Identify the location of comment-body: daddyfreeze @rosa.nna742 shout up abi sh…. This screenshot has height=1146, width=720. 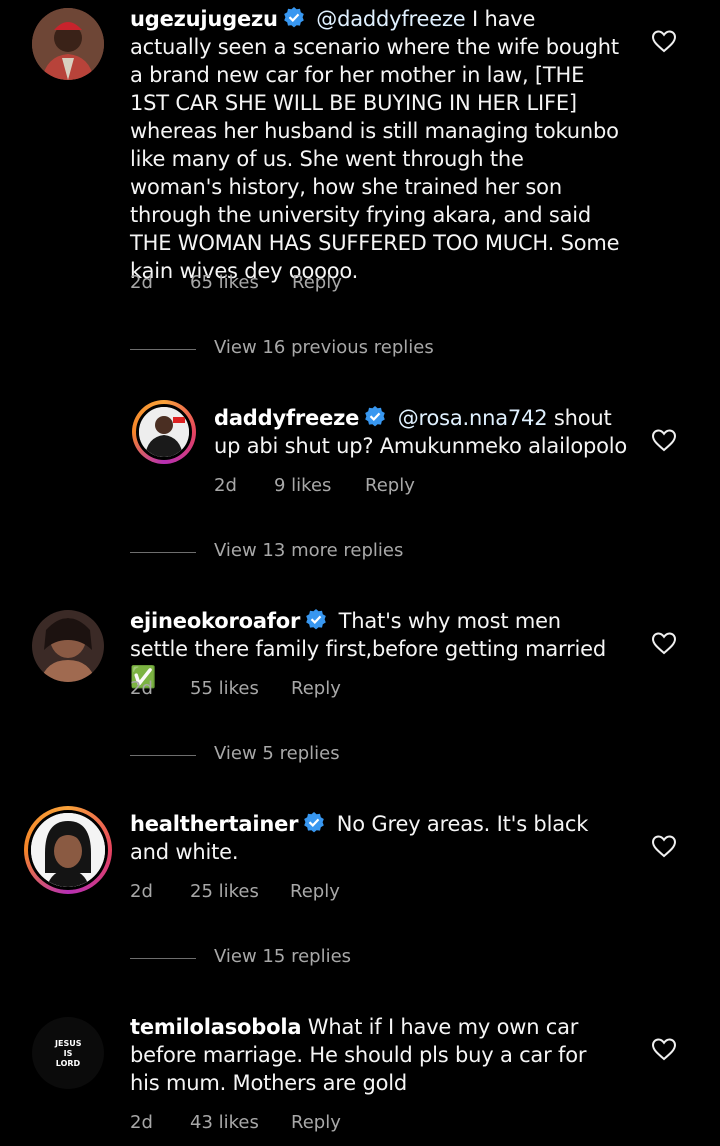
(424, 432).